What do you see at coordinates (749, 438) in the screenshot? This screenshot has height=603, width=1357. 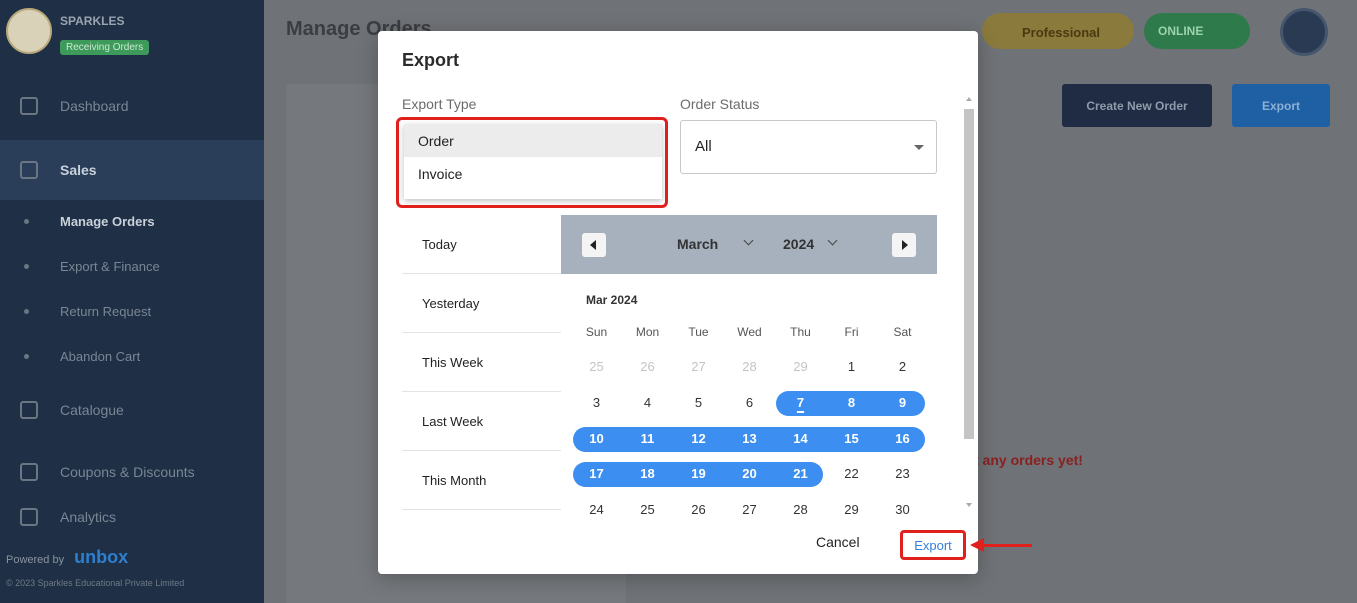 I see `calendar-day: 13` at bounding box center [749, 438].